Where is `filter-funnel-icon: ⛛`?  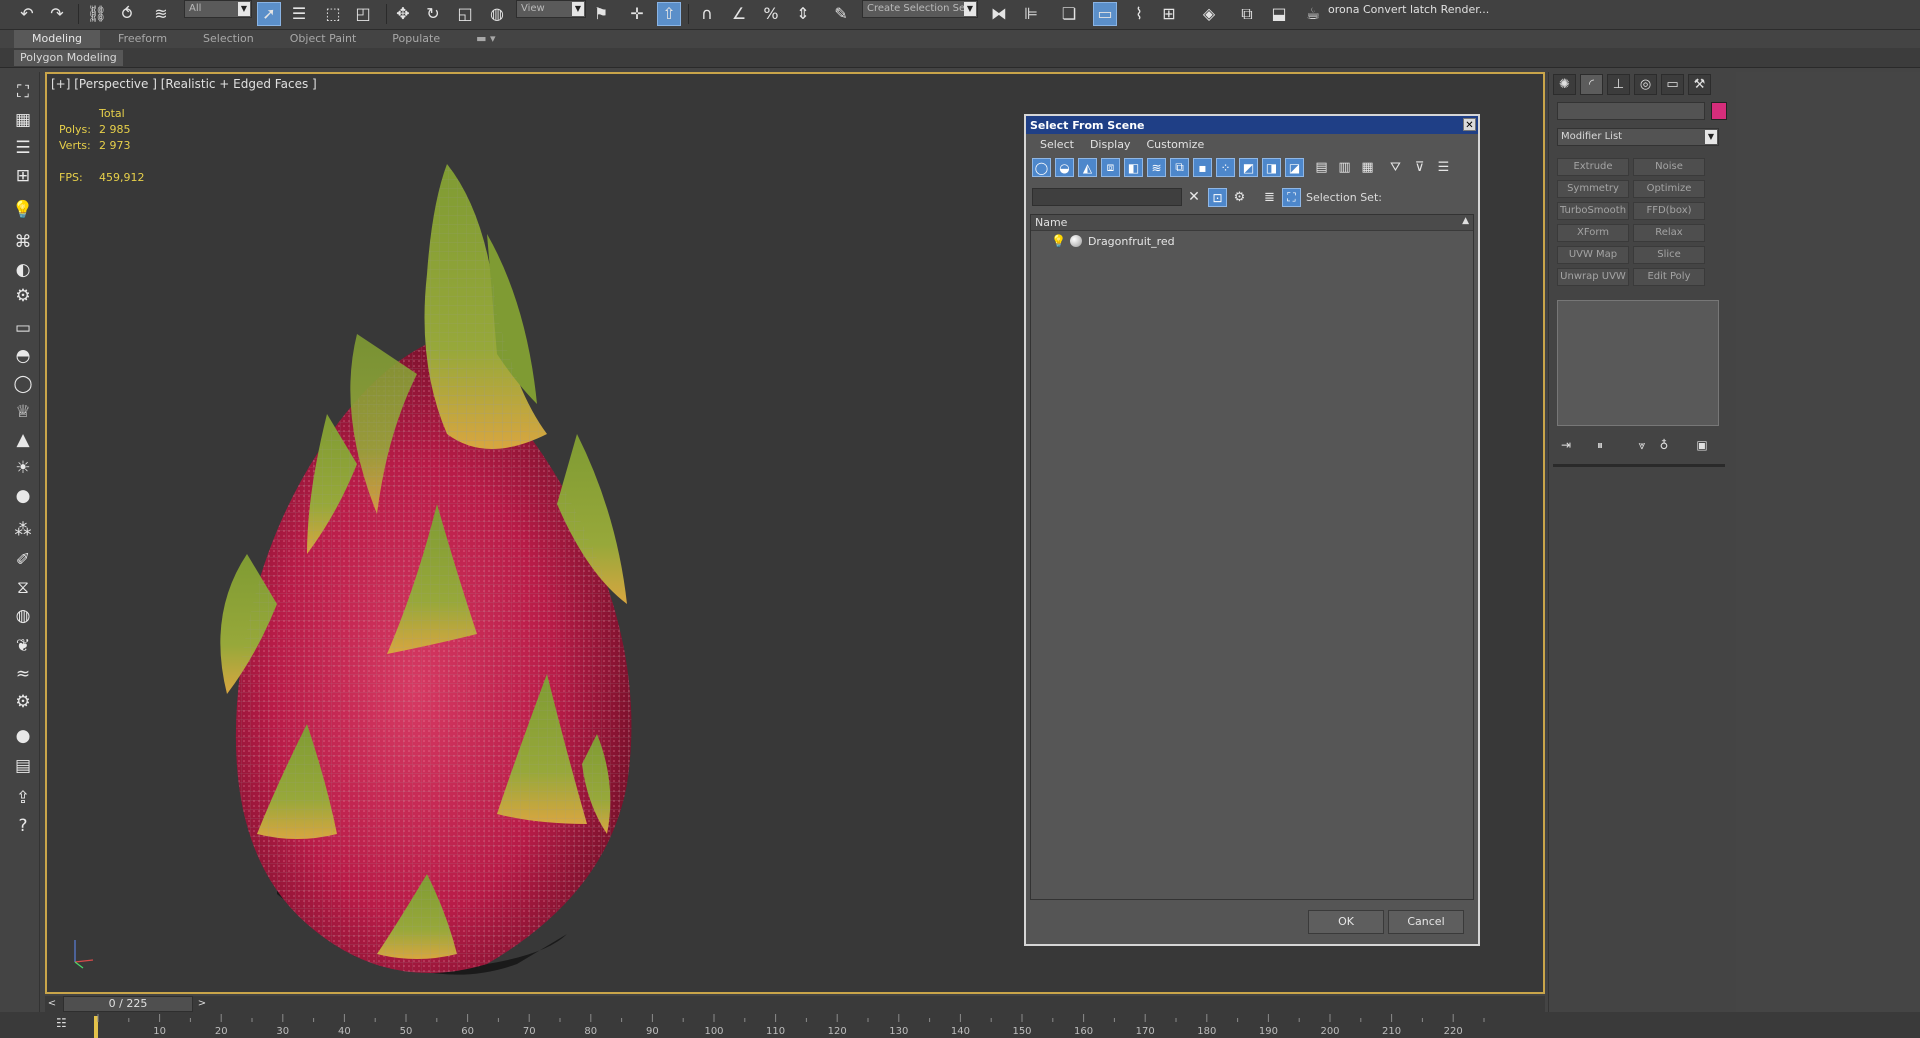 filter-funnel-icon: ⛛ is located at coordinates (1395, 167).